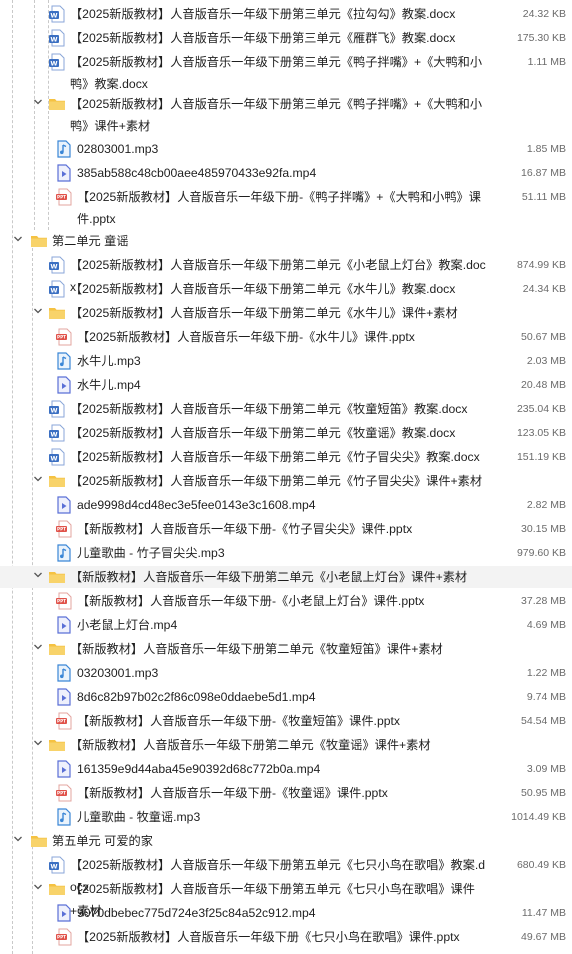  I want to click on tree-folder-row: 【2025新版教材】人音版音乐一年级下册第五单元《七只小鸟在歌唱》课件+素材, so click(286, 898).